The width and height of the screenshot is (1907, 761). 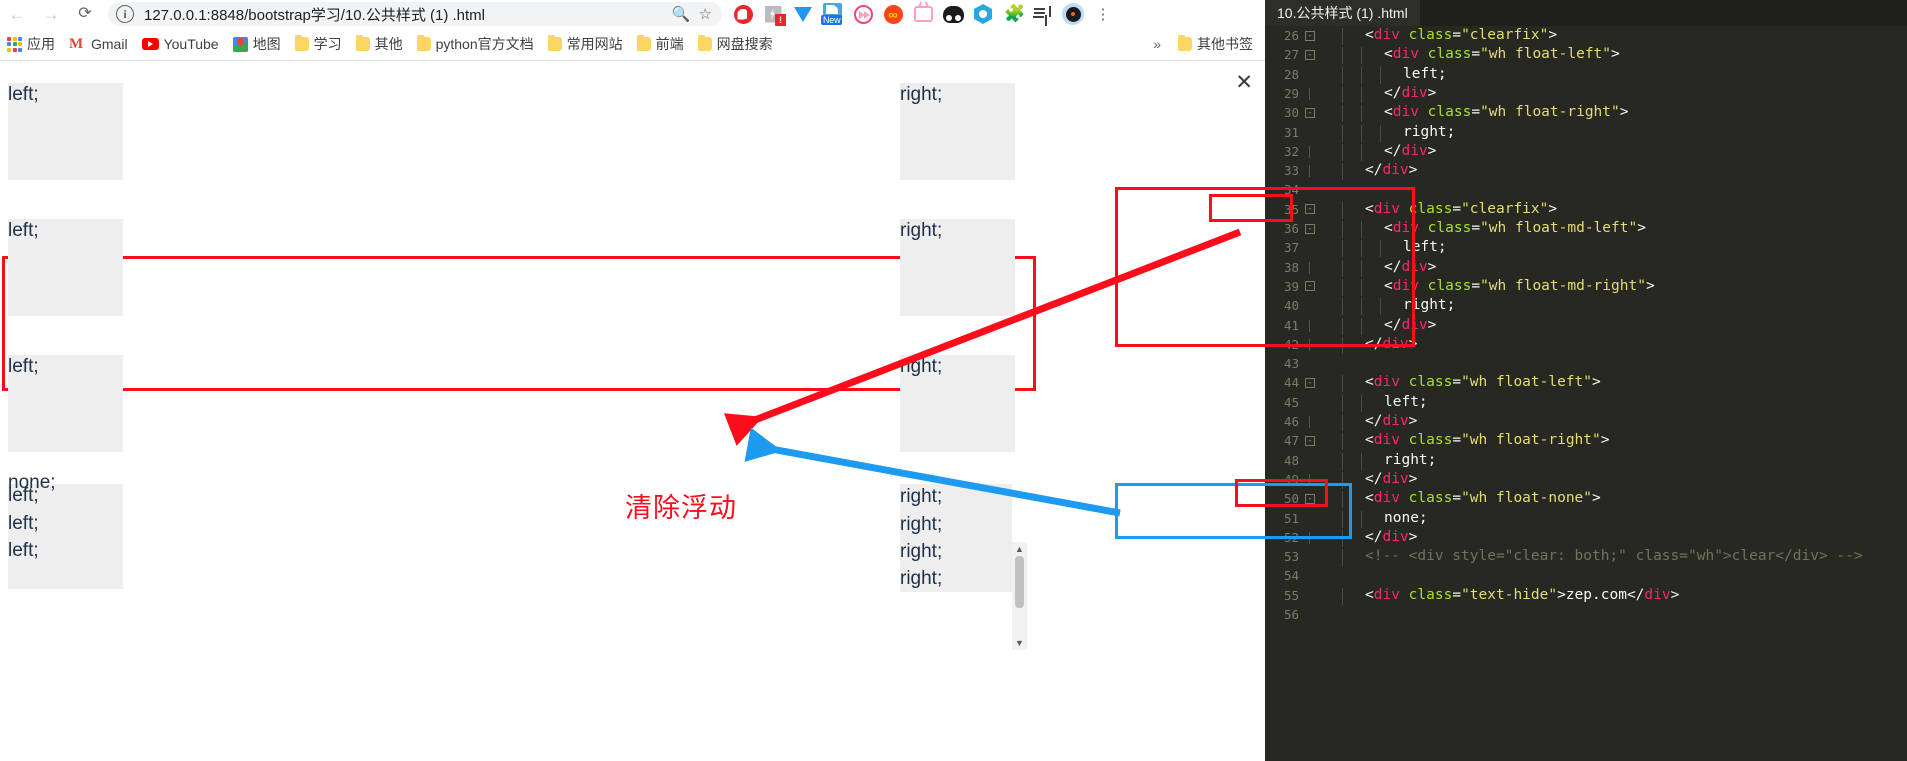 What do you see at coordinates (150, 44) in the screenshot?
I see `youtube-icon` at bounding box center [150, 44].